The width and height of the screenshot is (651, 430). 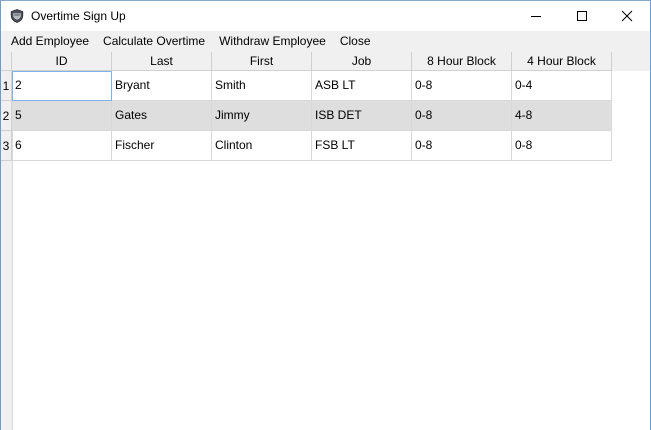 I want to click on row-header: 1, so click(x=6, y=86).